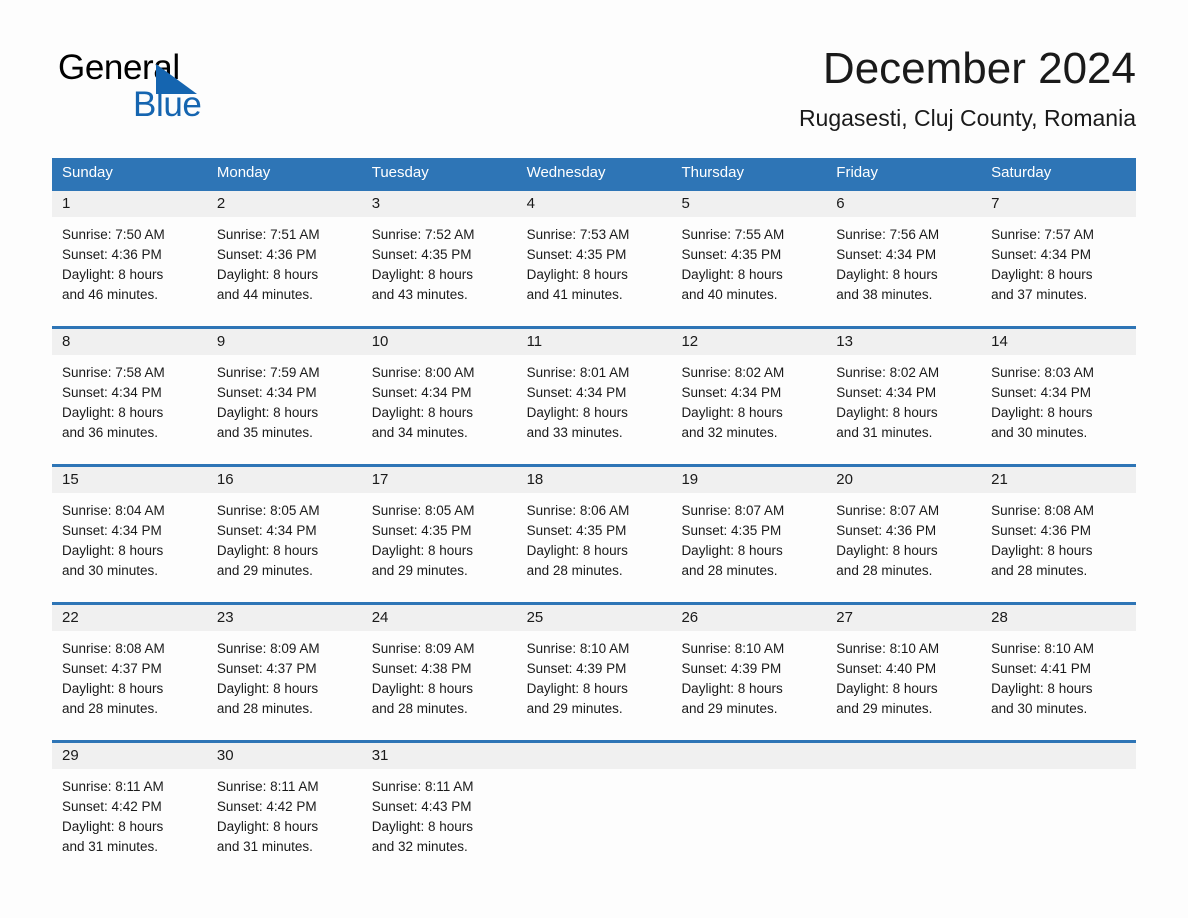  I want to click on day-number: 9, so click(221, 341).